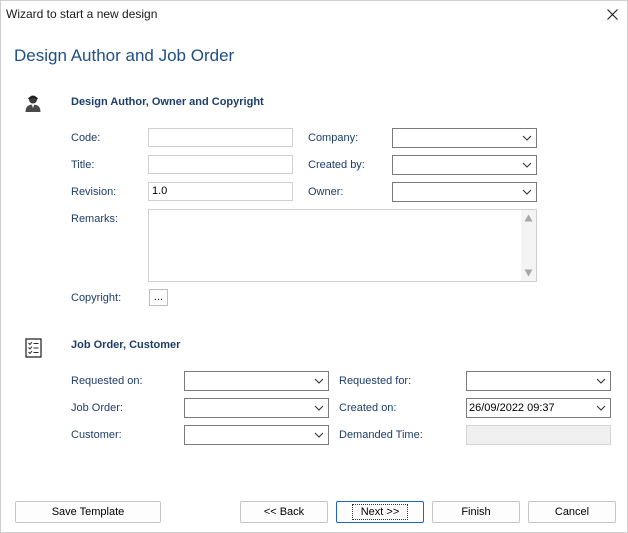  I want to click on revision-input: 1.0, so click(220, 191).